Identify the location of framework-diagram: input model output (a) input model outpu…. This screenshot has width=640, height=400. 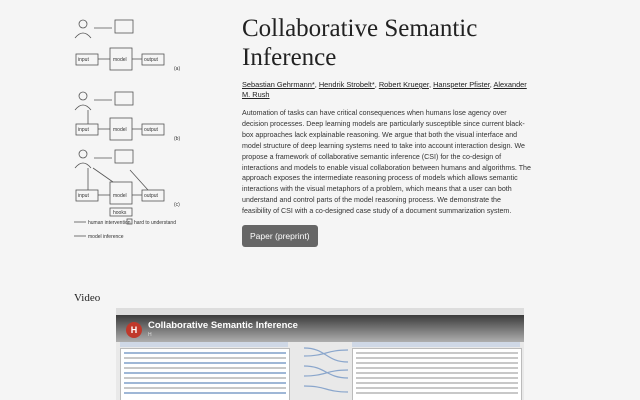
(127, 129).